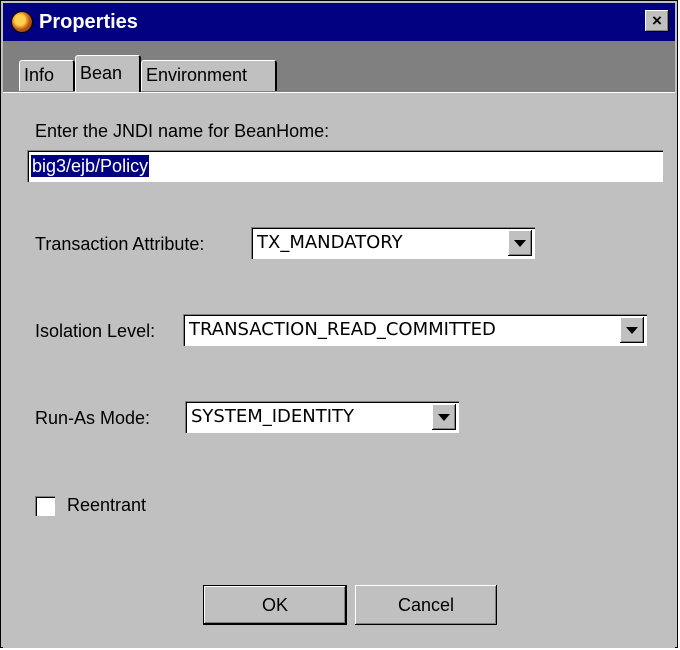 This screenshot has height=650, width=680. I want to click on title-bar: Properties ×, so click(339, 22).